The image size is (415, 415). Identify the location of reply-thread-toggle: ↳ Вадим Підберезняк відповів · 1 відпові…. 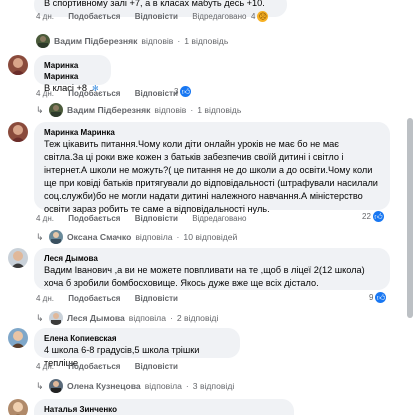
(138, 110).